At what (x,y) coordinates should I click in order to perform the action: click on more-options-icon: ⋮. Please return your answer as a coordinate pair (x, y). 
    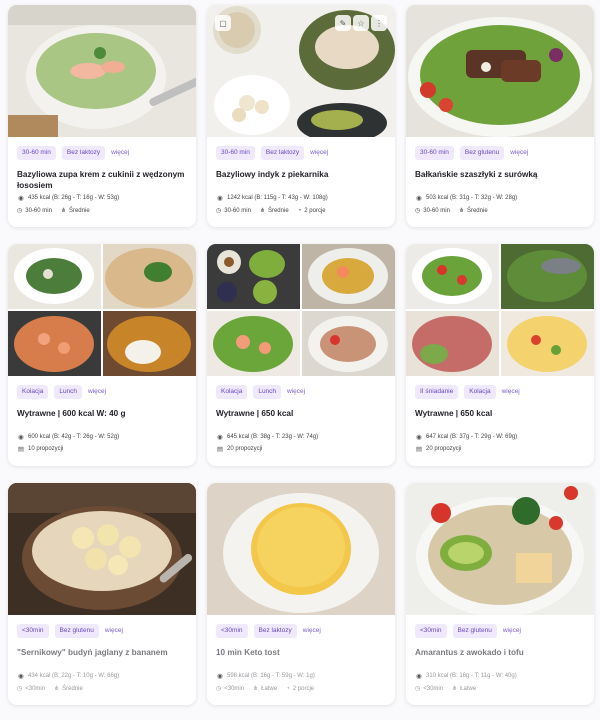
    Looking at the image, I should click on (379, 23).